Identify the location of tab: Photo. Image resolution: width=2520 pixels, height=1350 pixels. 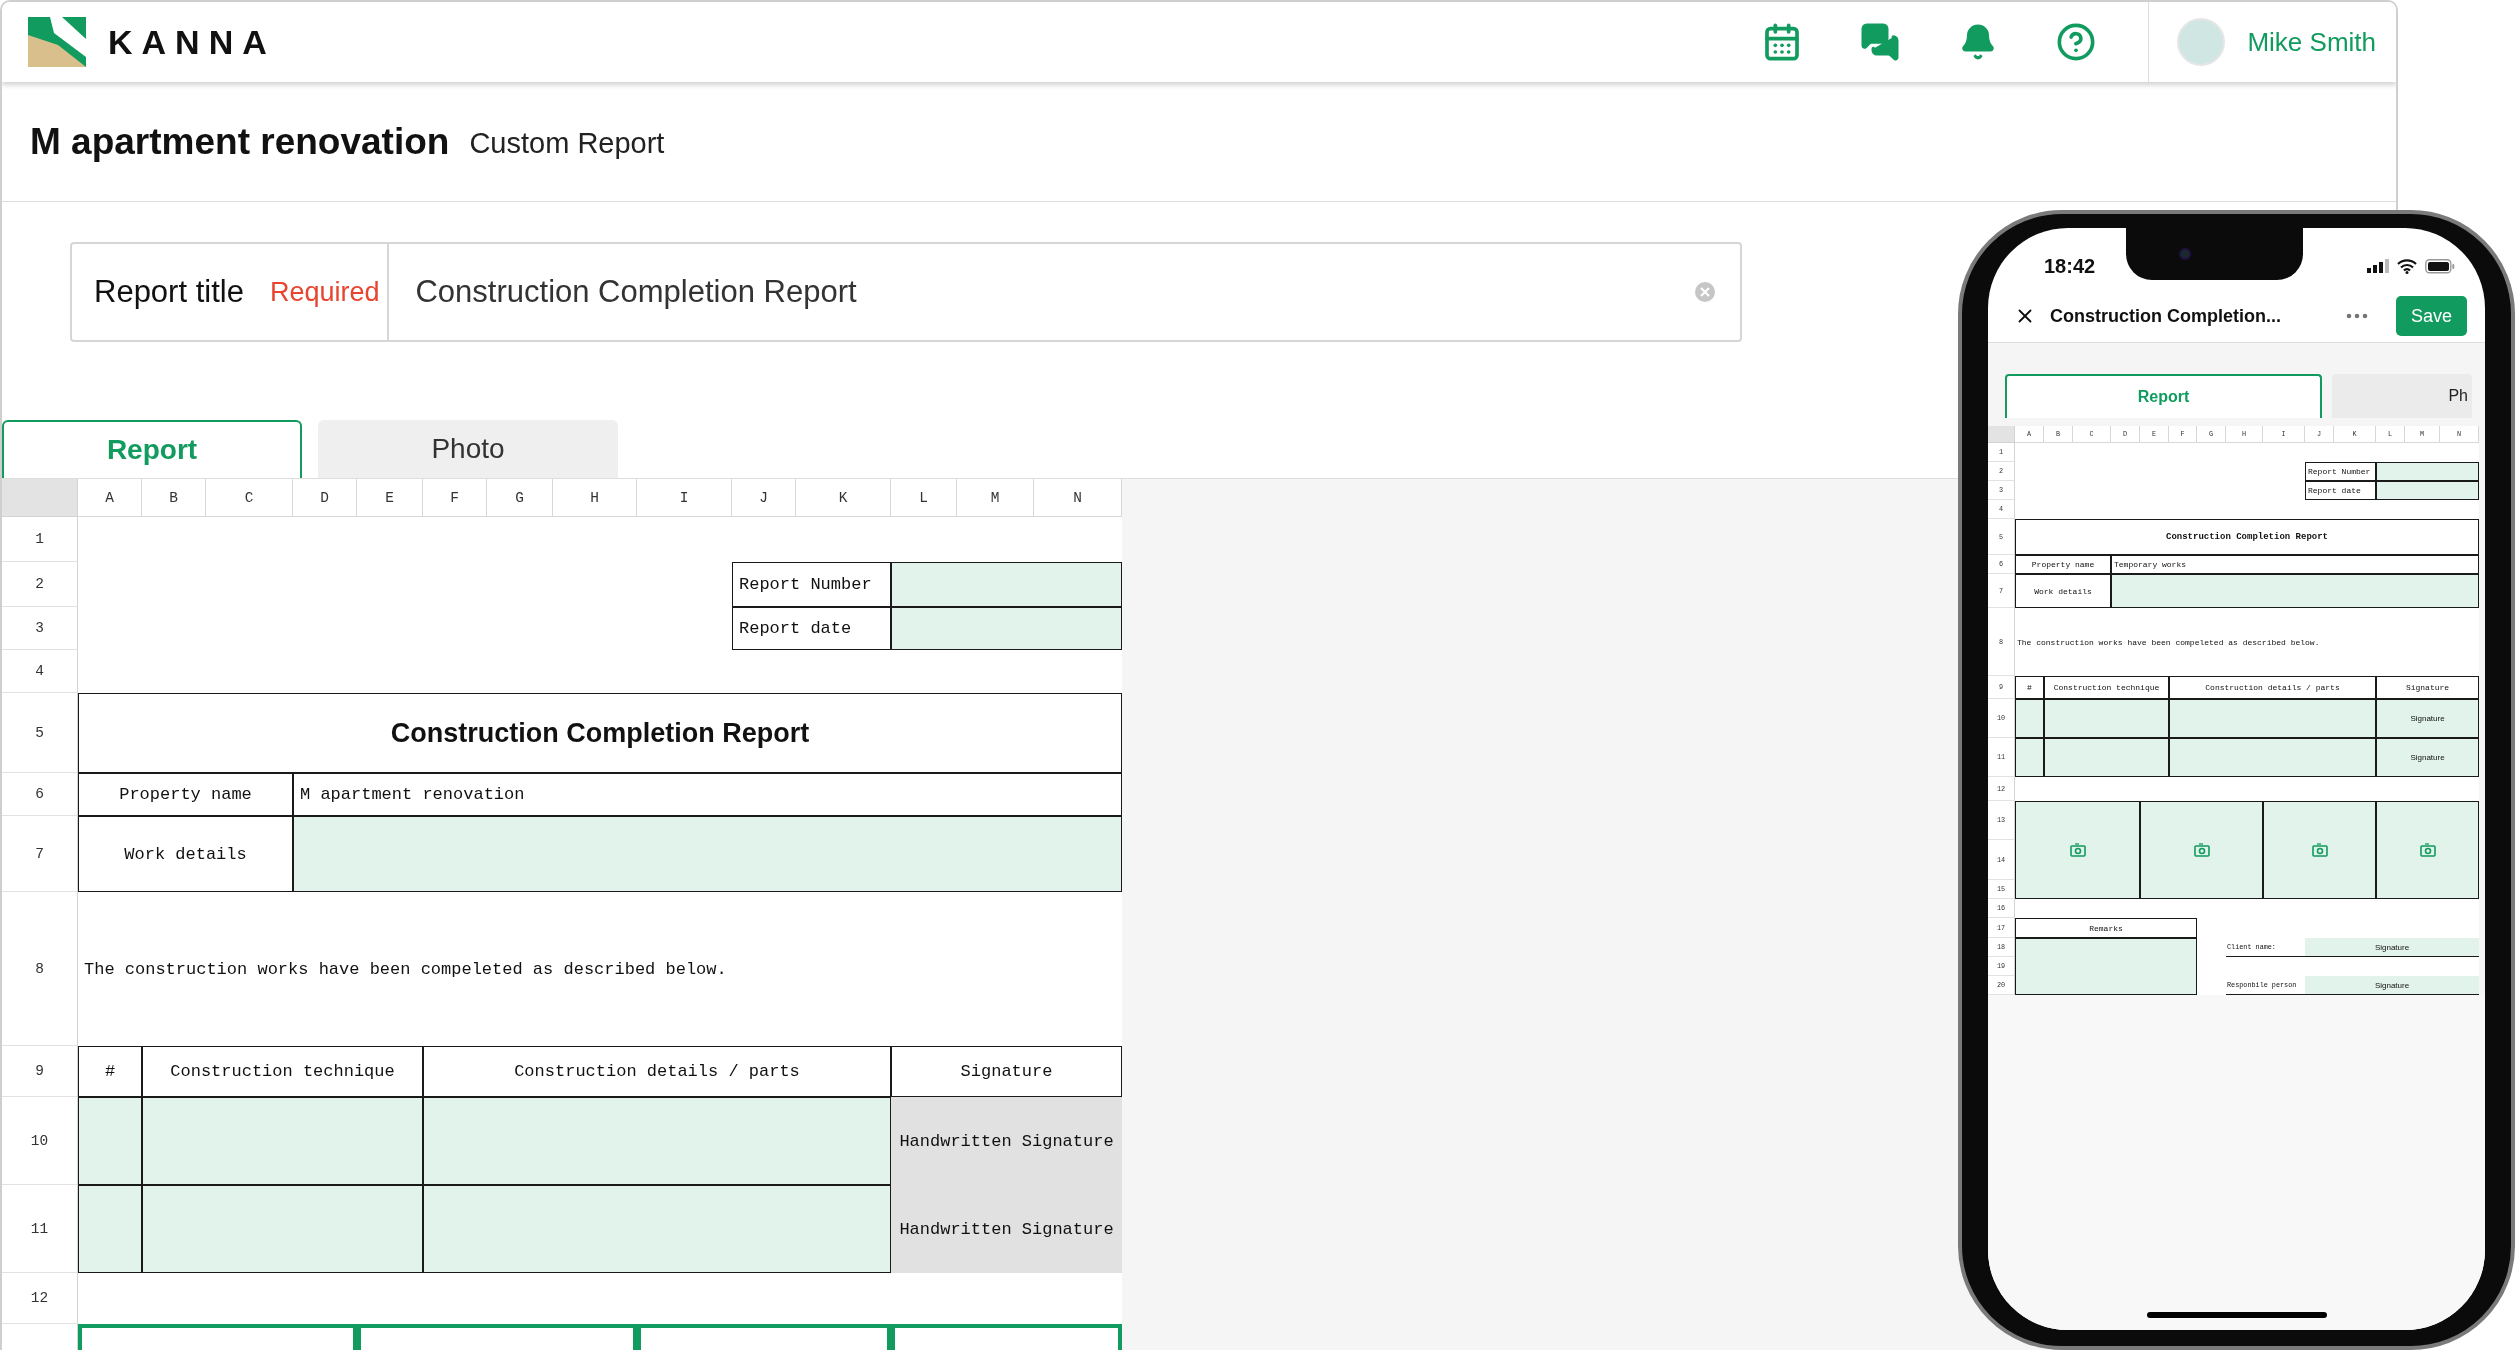
(468, 449).